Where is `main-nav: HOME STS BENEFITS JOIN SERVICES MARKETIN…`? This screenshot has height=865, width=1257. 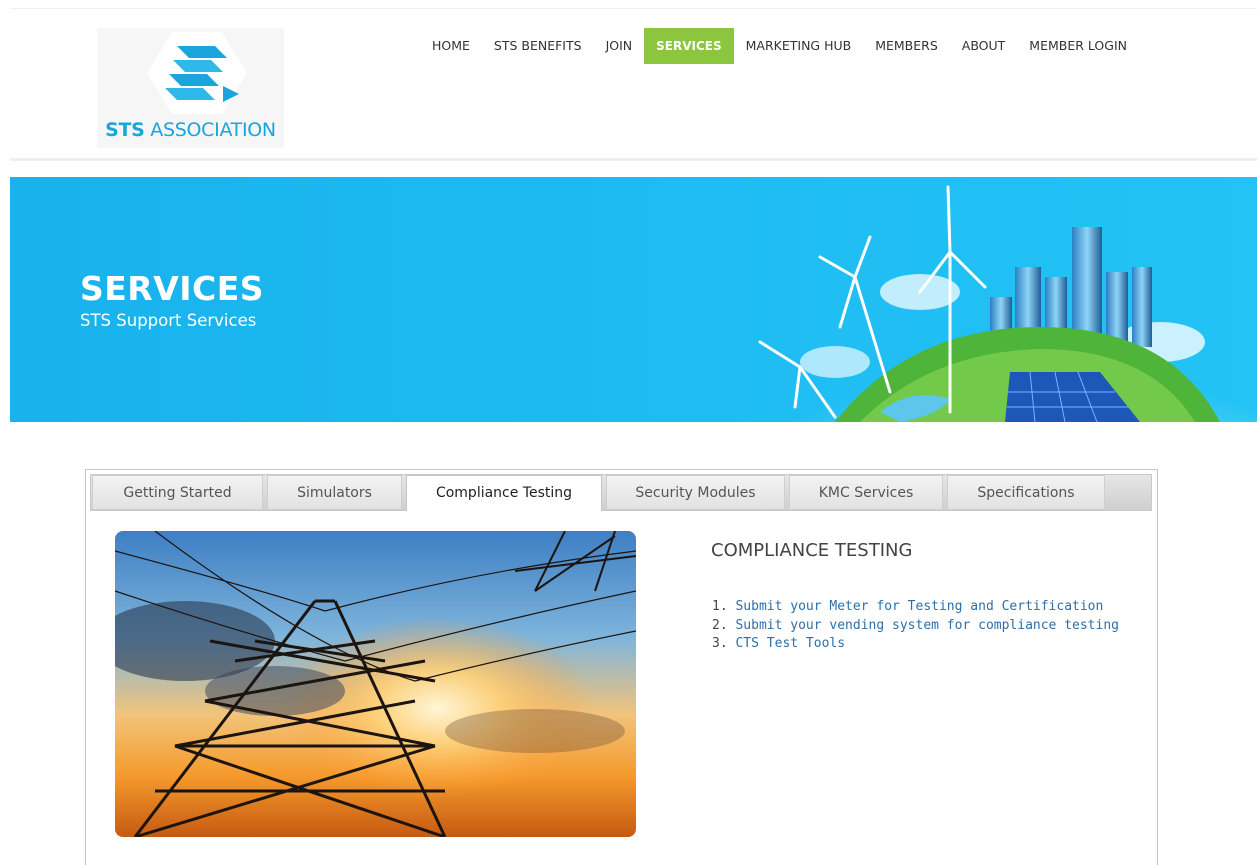
main-nav: HOME STS BENEFITS JOIN SERVICES MARKETIN… is located at coordinates (779, 46).